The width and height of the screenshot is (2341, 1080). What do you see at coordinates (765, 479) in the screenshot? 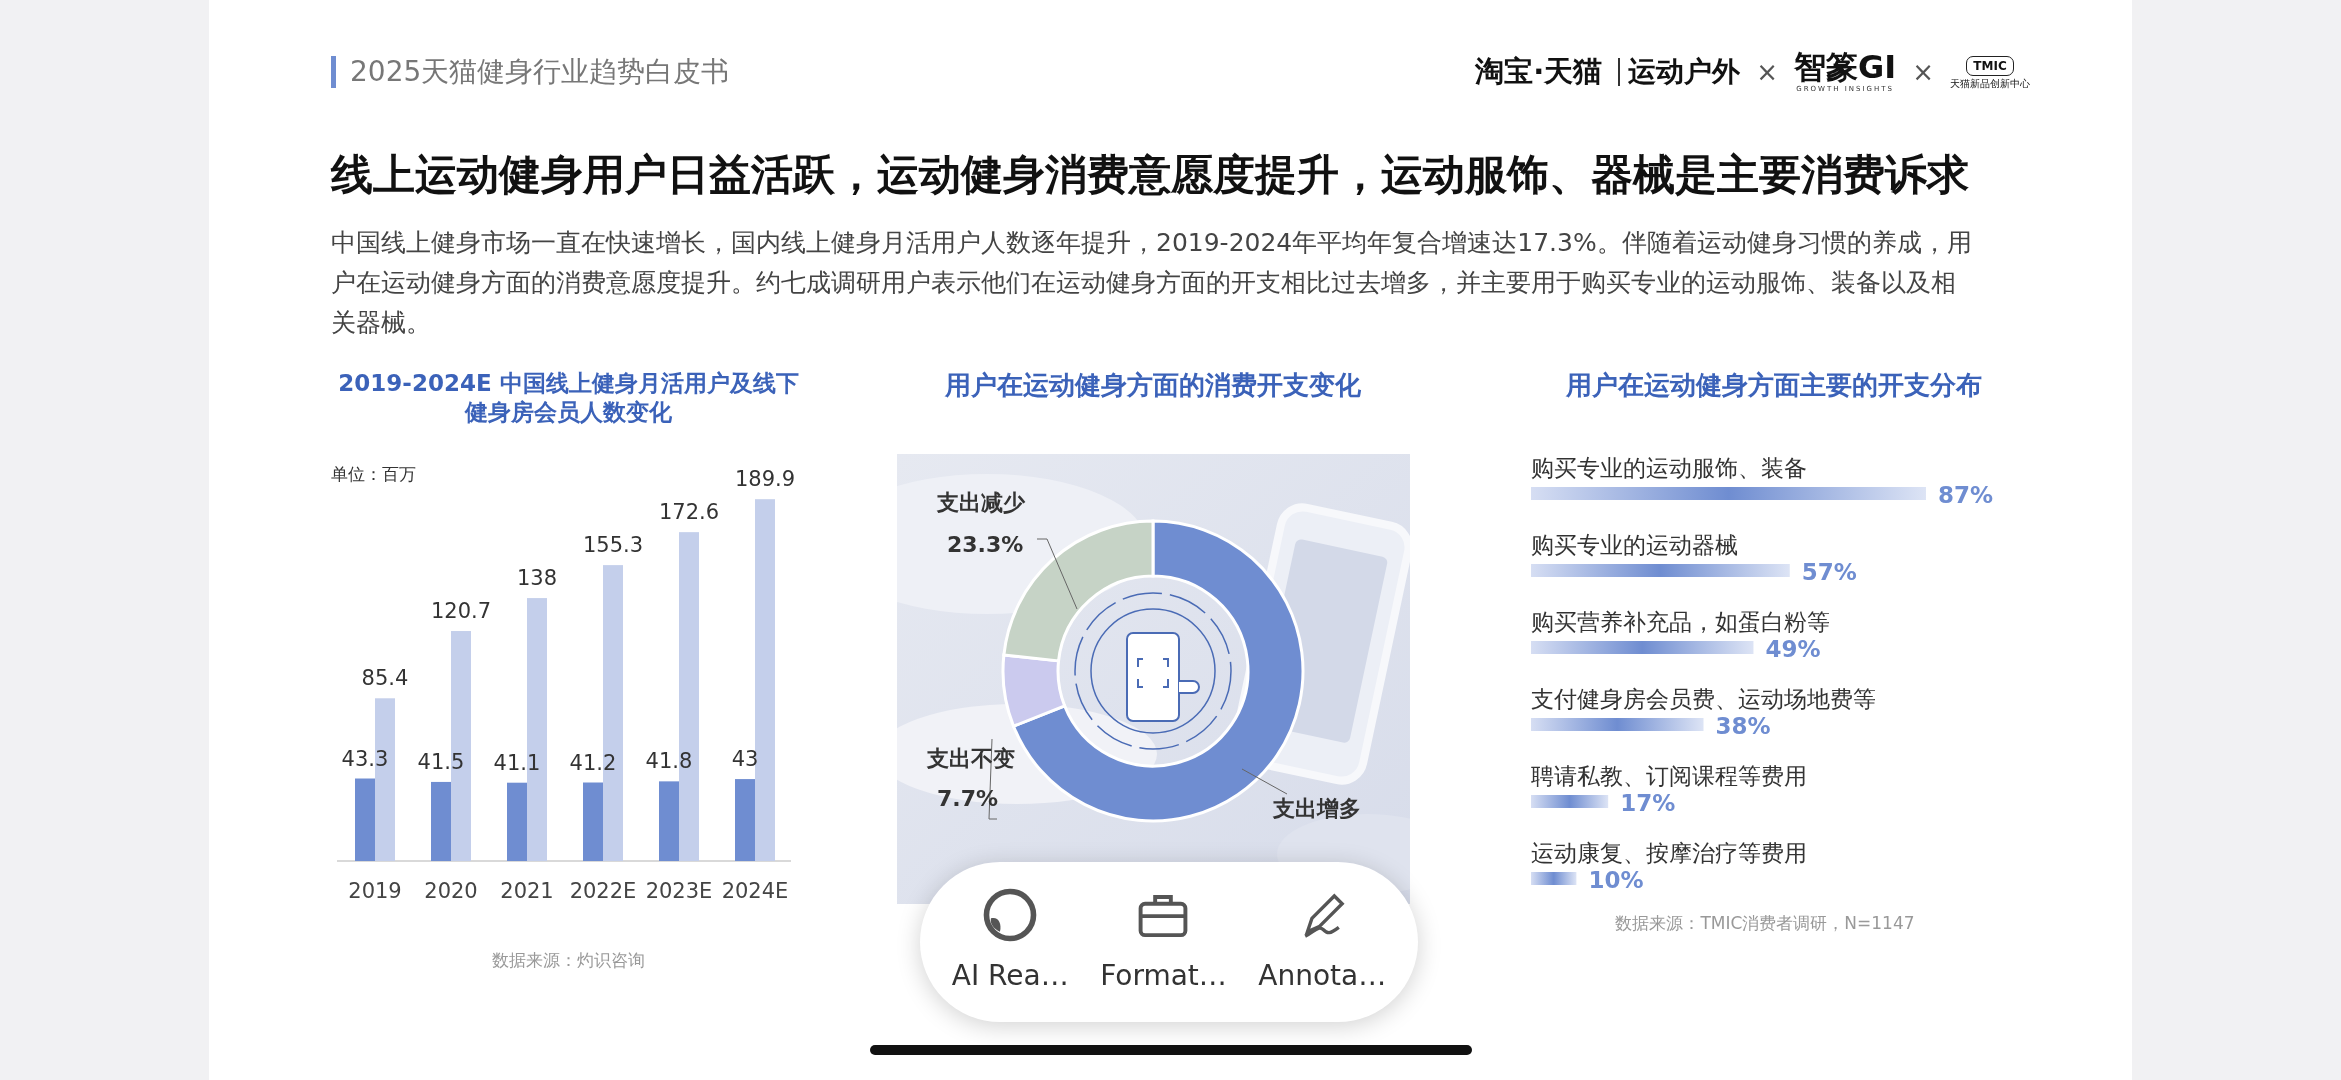
I see `data-label: 189.9` at bounding box center [765, 479].